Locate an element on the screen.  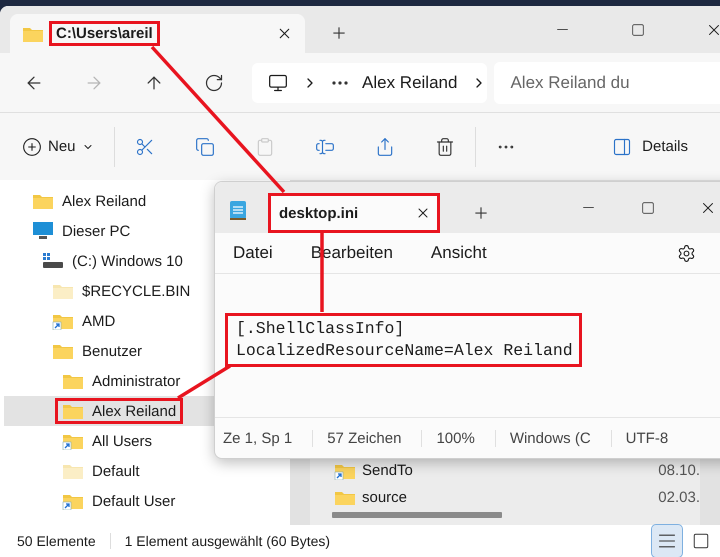
tab: C:\Users\areil is located at coordinates (157, 33).